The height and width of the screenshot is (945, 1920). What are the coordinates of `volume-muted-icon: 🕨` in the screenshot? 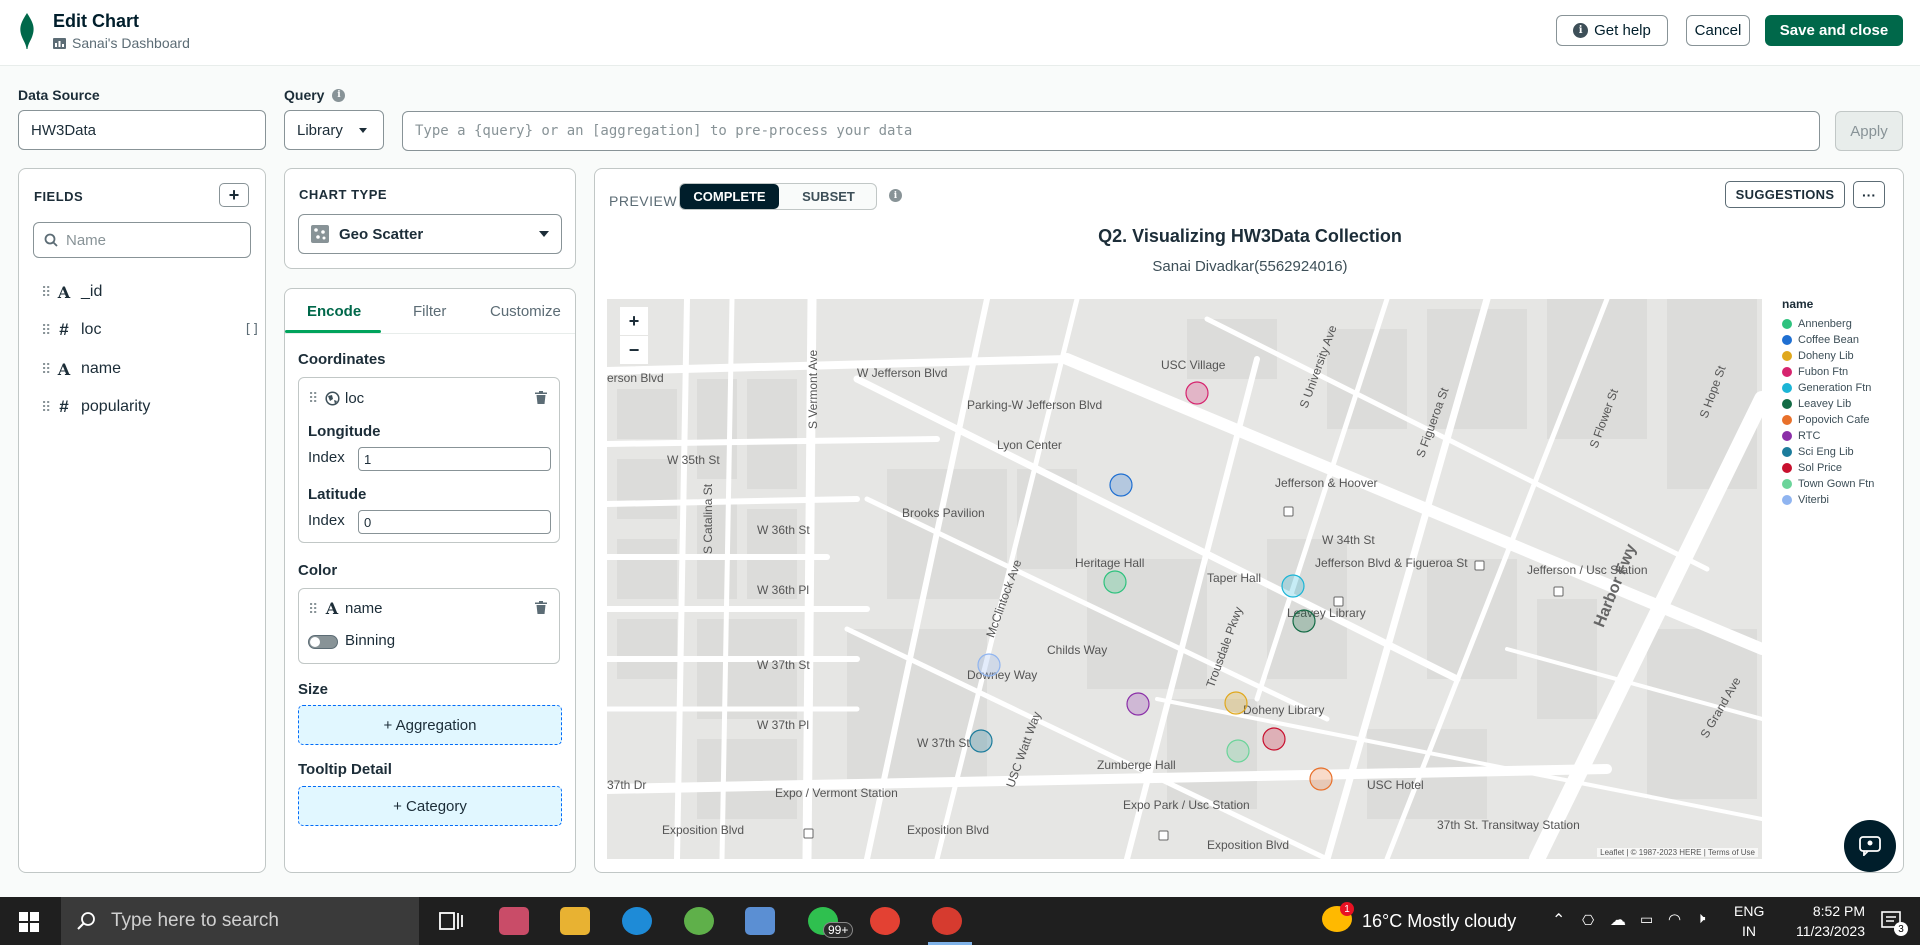 It's located at (1700, 918).